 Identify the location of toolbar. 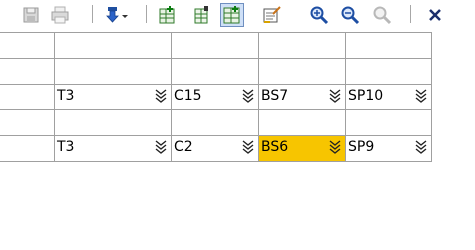
(237, 15).